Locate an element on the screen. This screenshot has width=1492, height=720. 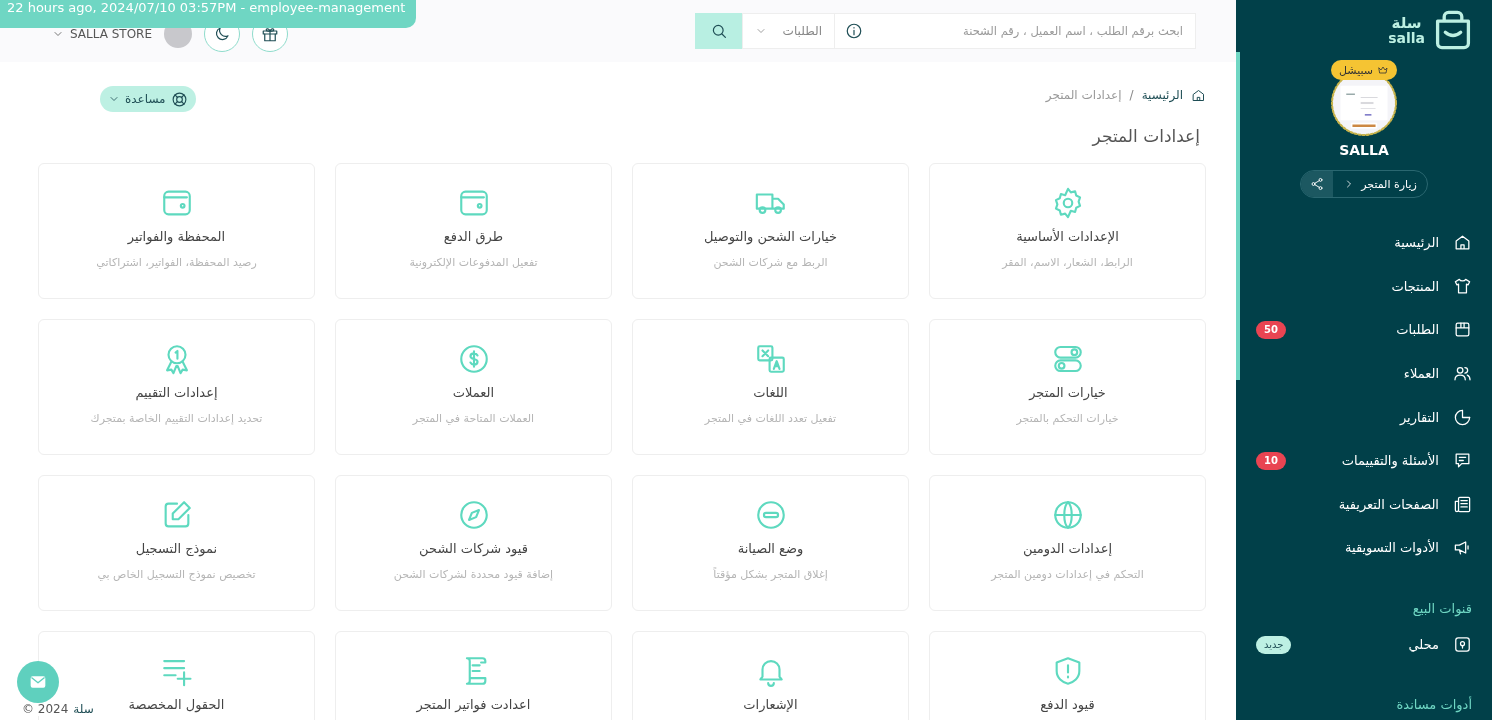
nav-item: التقارير is located at coordinates (1364, 417).